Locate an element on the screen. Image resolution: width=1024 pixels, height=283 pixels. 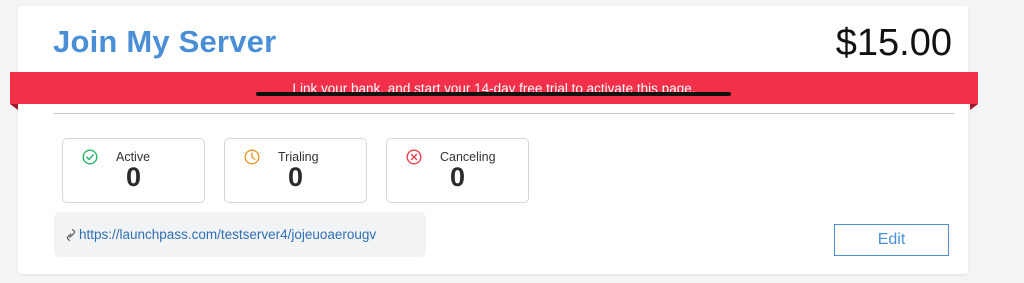
ribbon-fold-left is located at coordinates (14, 107).